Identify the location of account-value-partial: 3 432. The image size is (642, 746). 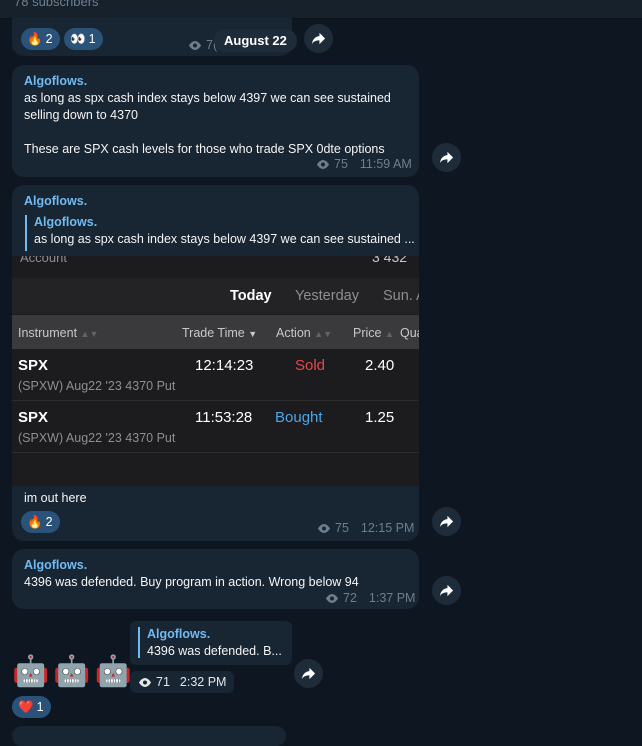
(390, 260).